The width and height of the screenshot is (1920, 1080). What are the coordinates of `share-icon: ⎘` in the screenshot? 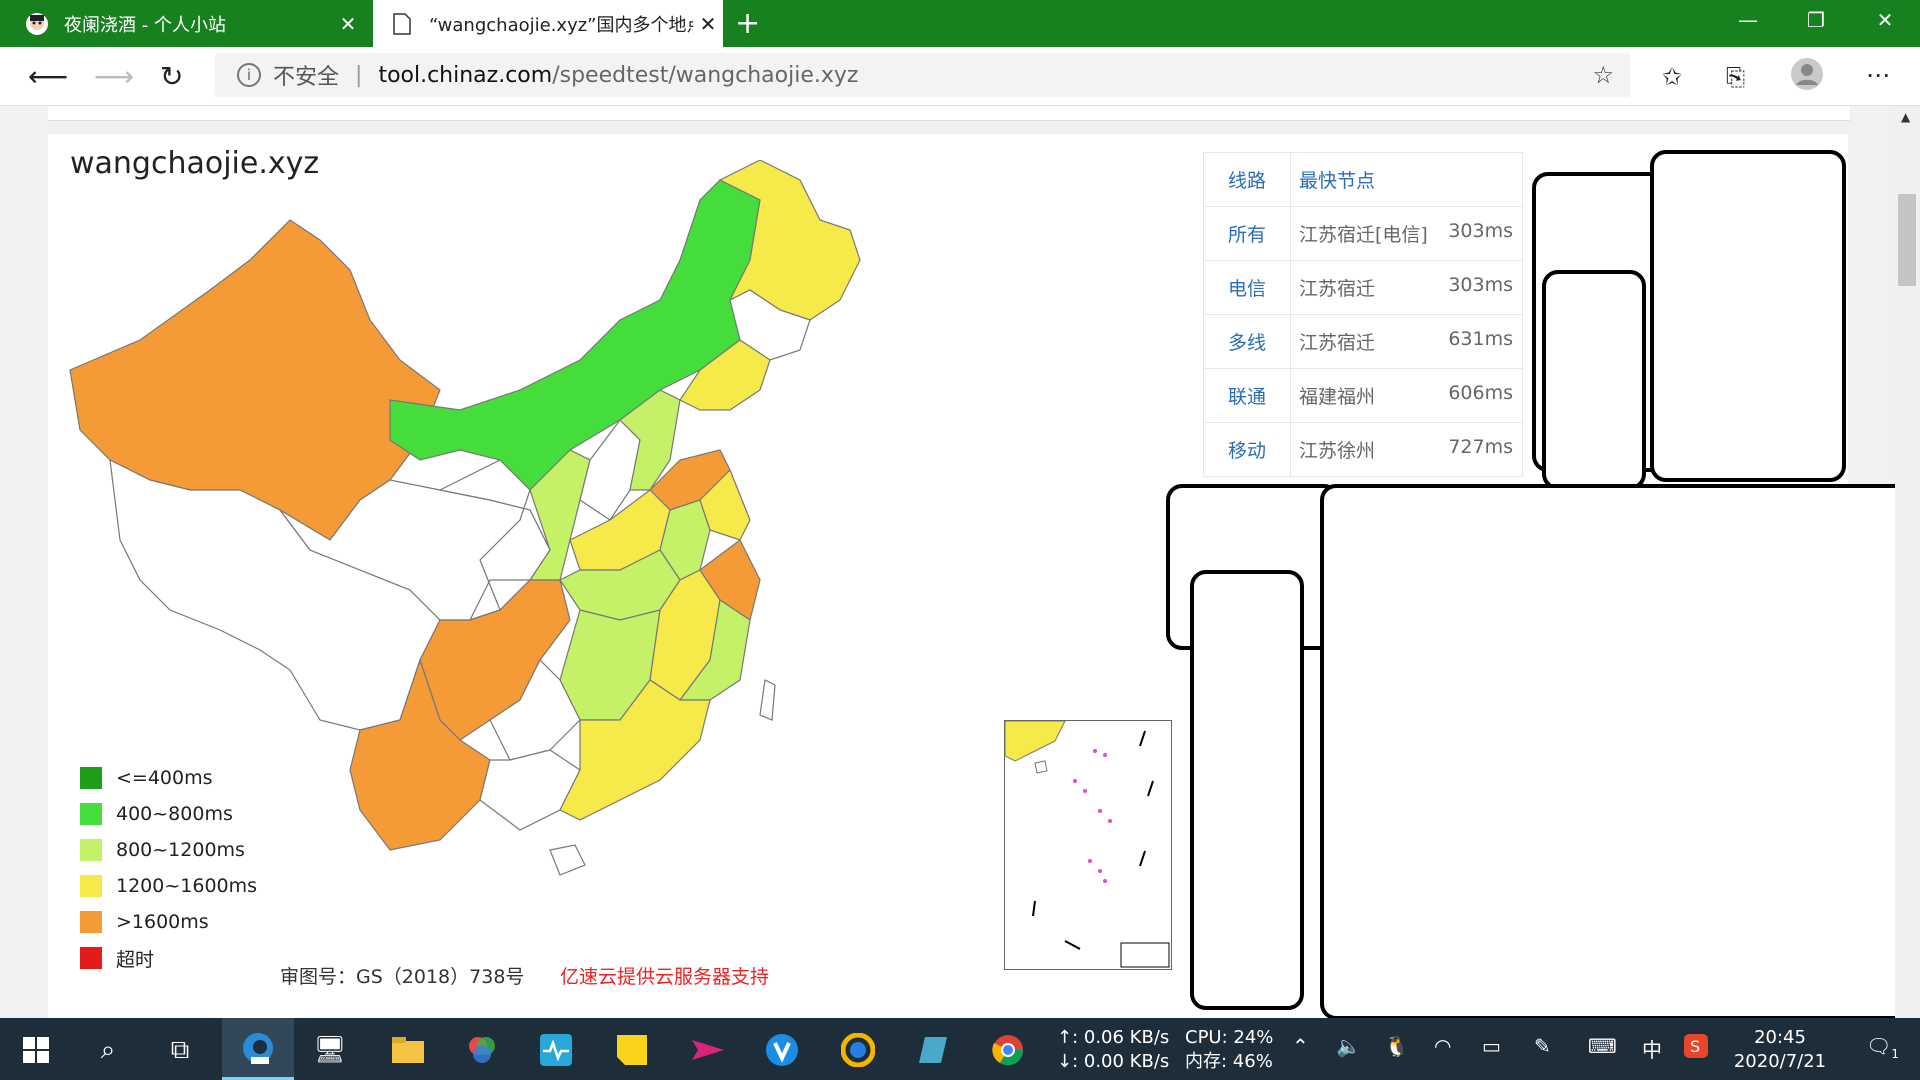 It's located at (1735, 77).